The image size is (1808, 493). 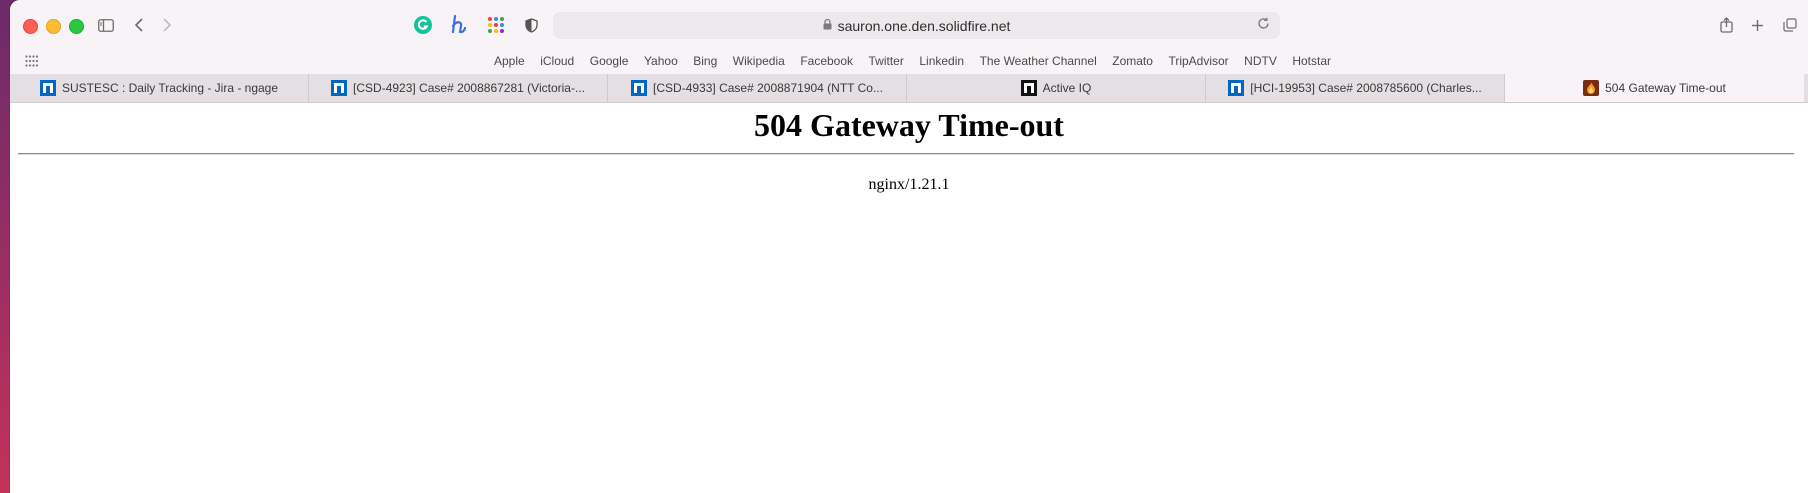 I want to click on favorite-facebook: Facebook, so click(x=826, y=61).